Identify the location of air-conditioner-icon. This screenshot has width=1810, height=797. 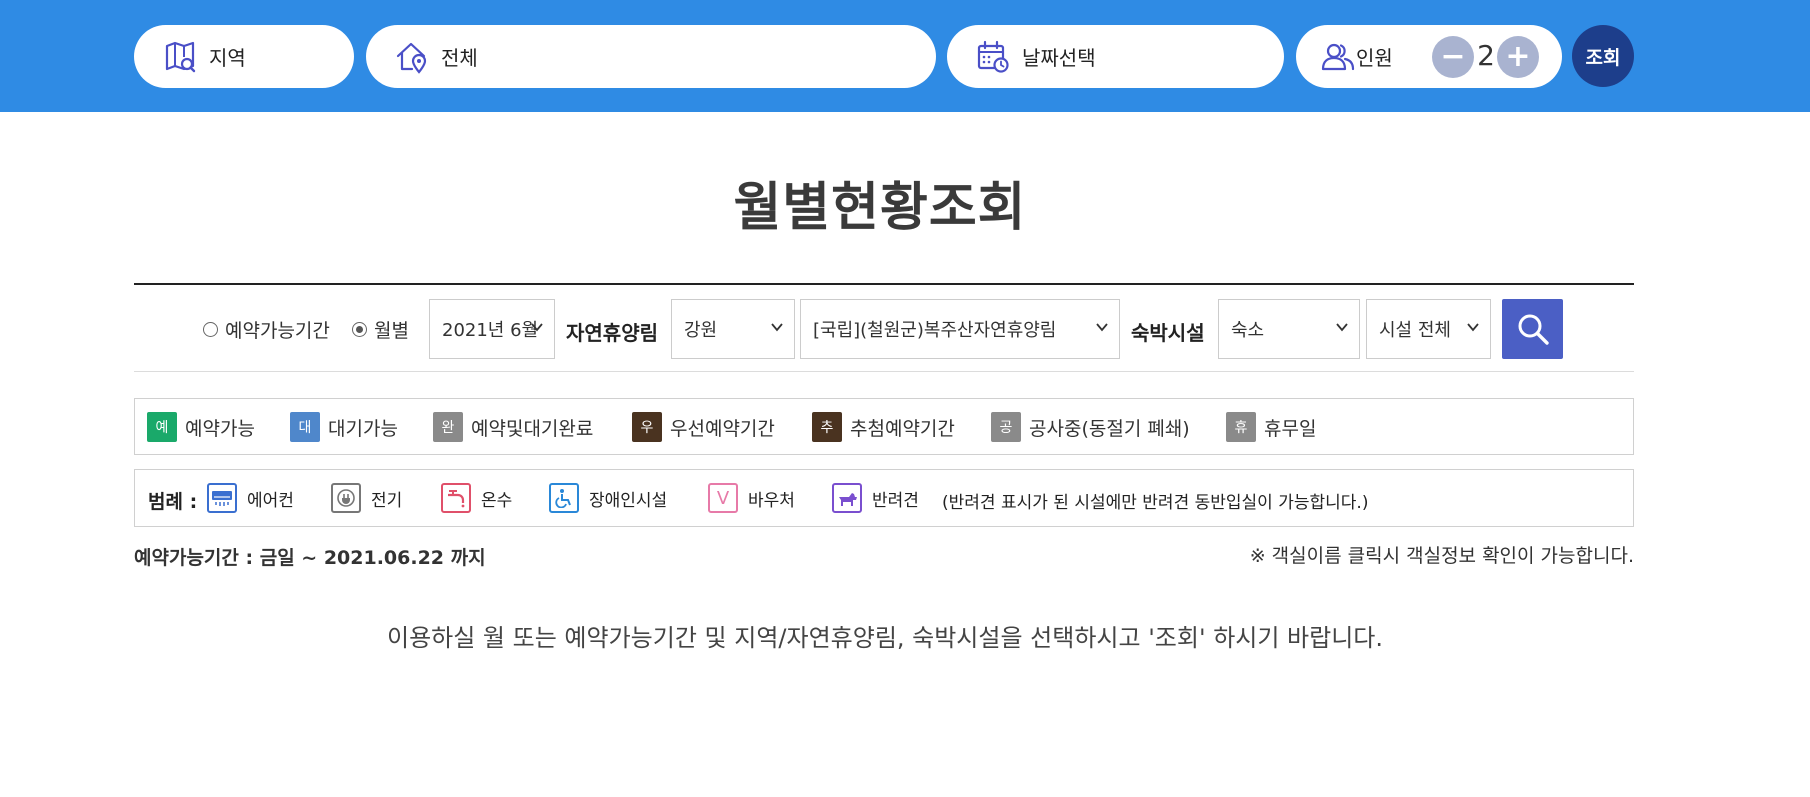
(222, 498).